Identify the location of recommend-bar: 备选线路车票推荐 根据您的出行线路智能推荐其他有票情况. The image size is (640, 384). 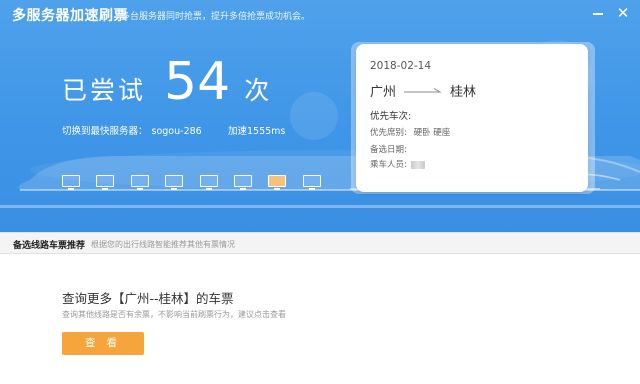
(320, 243).